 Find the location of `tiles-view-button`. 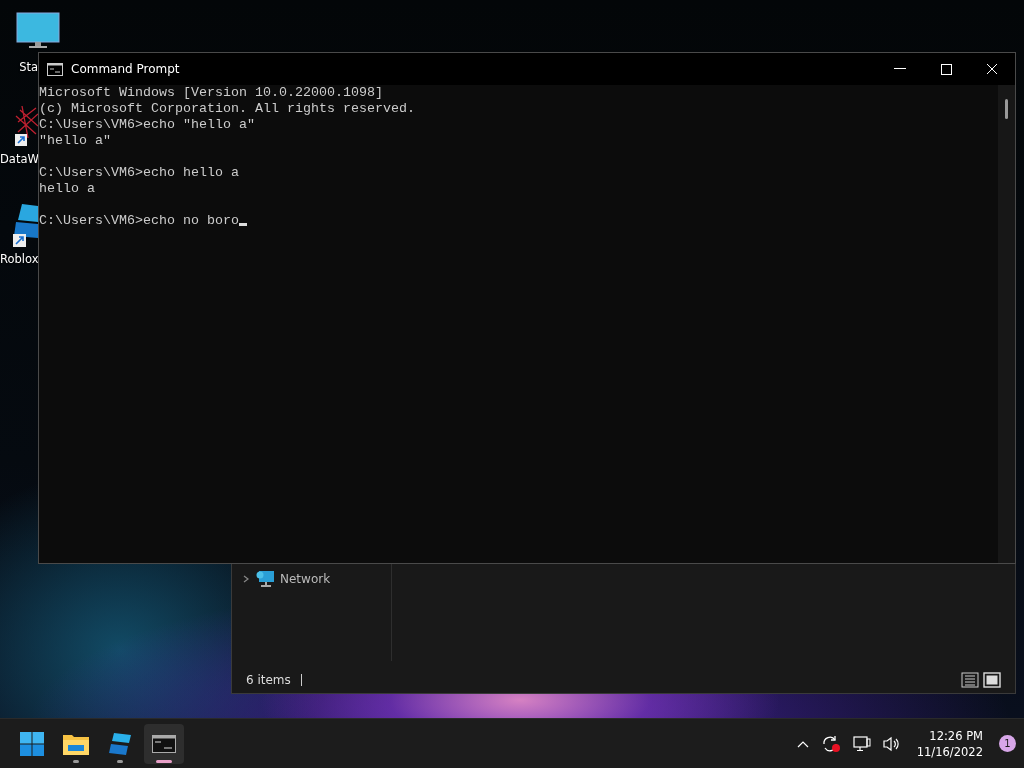

tiles-view-button is located at coordinates (992, 680).